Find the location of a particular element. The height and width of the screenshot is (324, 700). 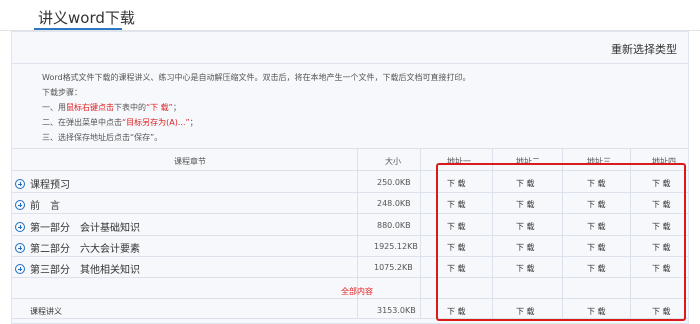

step-one: 一、用鼠标右键点击下表中的“下 载”； is located at coordinates (111, 107).